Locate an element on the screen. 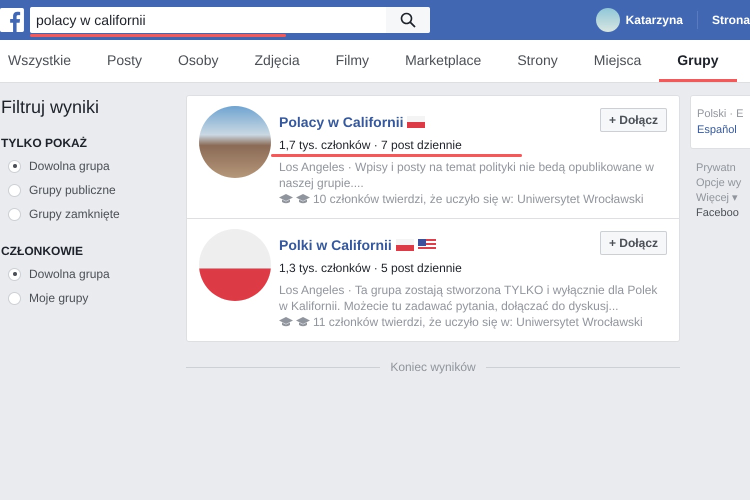 Image resolution: width=750 pixels, height=500 pixels. tab: Grupy is located at coordinates (697, 61).